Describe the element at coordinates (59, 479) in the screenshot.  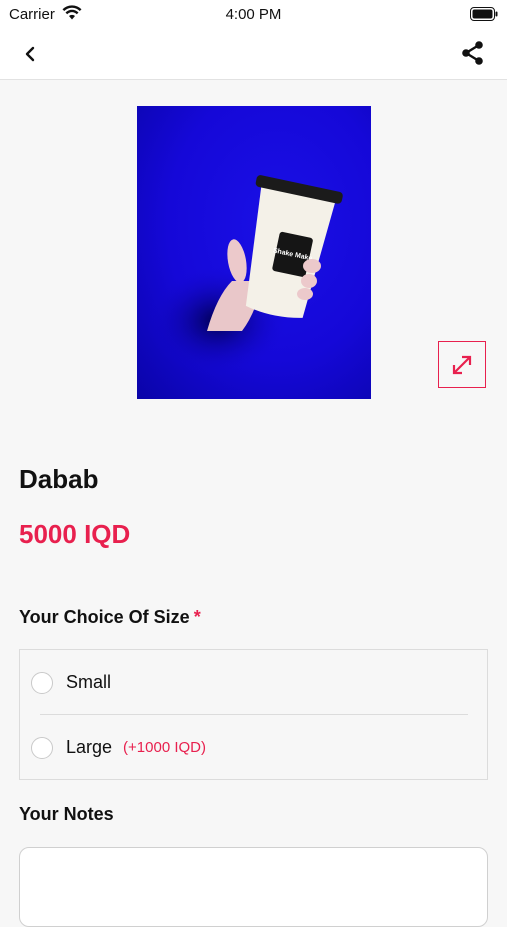
I see `product-name: Dabab` at that location.